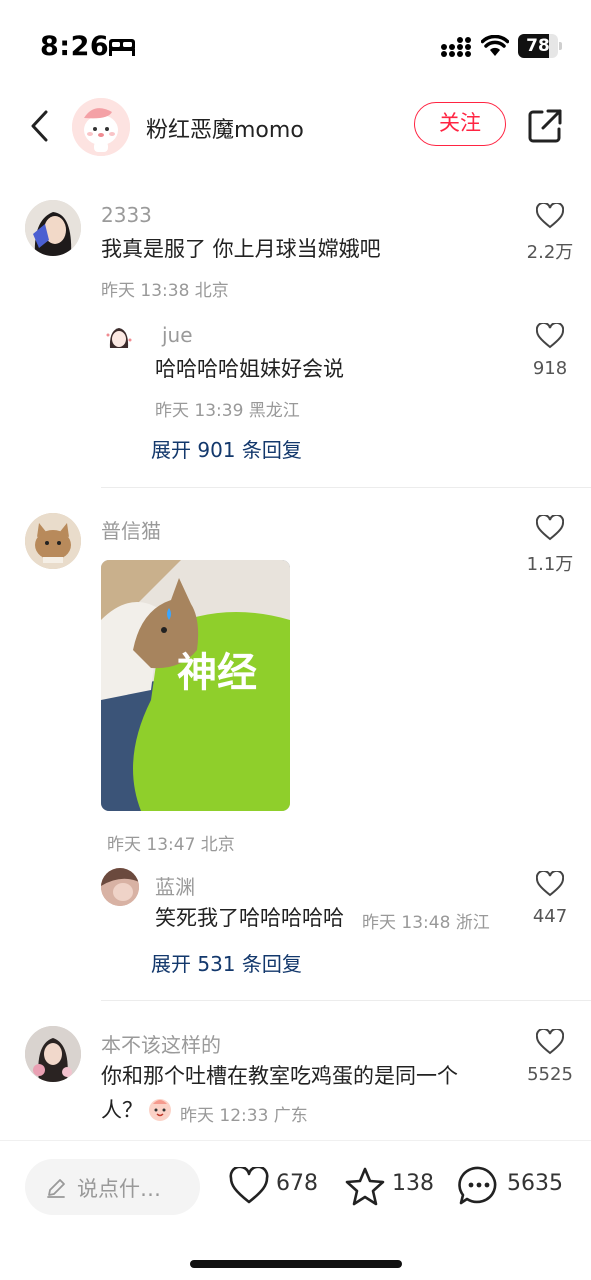 This screenshot has height=1280, width=591. Describe the element at coordinates (545, 126) in the screenshot. I see `share-button` at that location.